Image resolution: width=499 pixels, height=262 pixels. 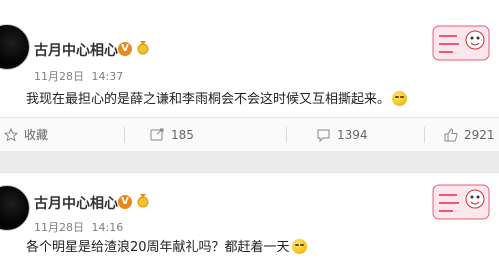 I want to click on post-meta: 11月28日 14:37, so click(x=78, y=76).